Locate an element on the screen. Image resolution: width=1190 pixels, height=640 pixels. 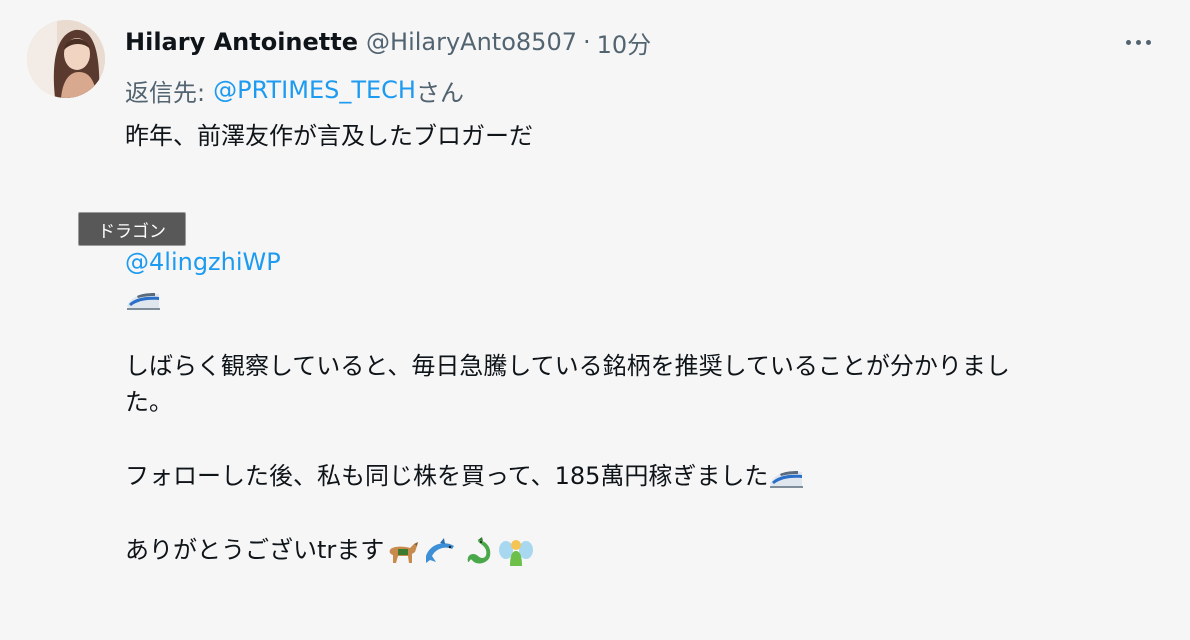
tweet-line-1: 昨年、前澤友作が言及したブロガーだ is located at coordinates (329, 136).